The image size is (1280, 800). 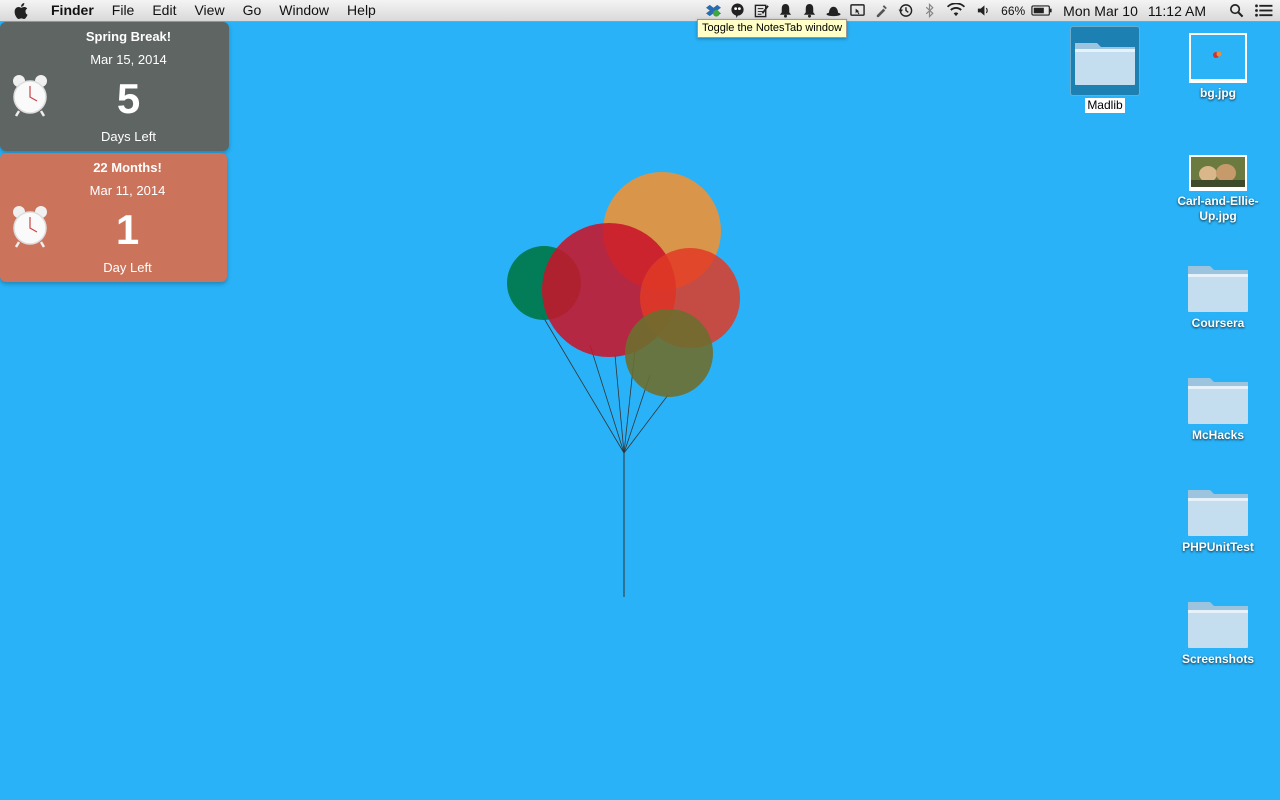 I want to click on icon-label: Madlib, so click(x=1105, y=105).